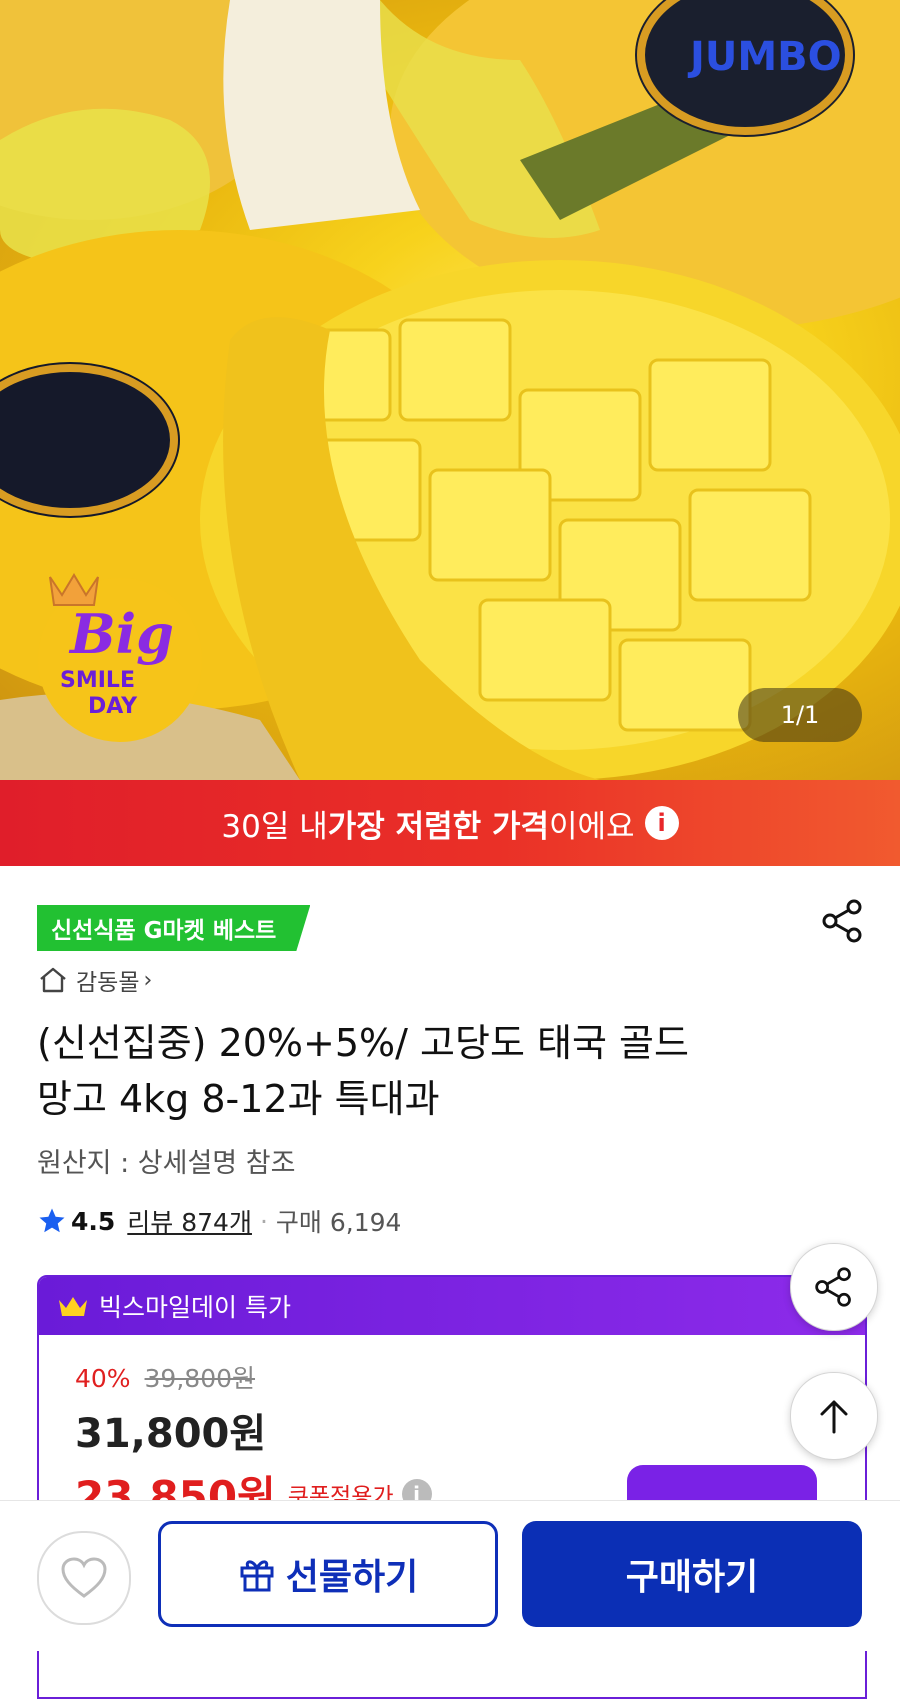 Image resolution: width=900 pixels, height=1699 pixels. Describe the element at coordinates (93, 1221) in the screenshot. I see `rating-score: 4.5` at that location.